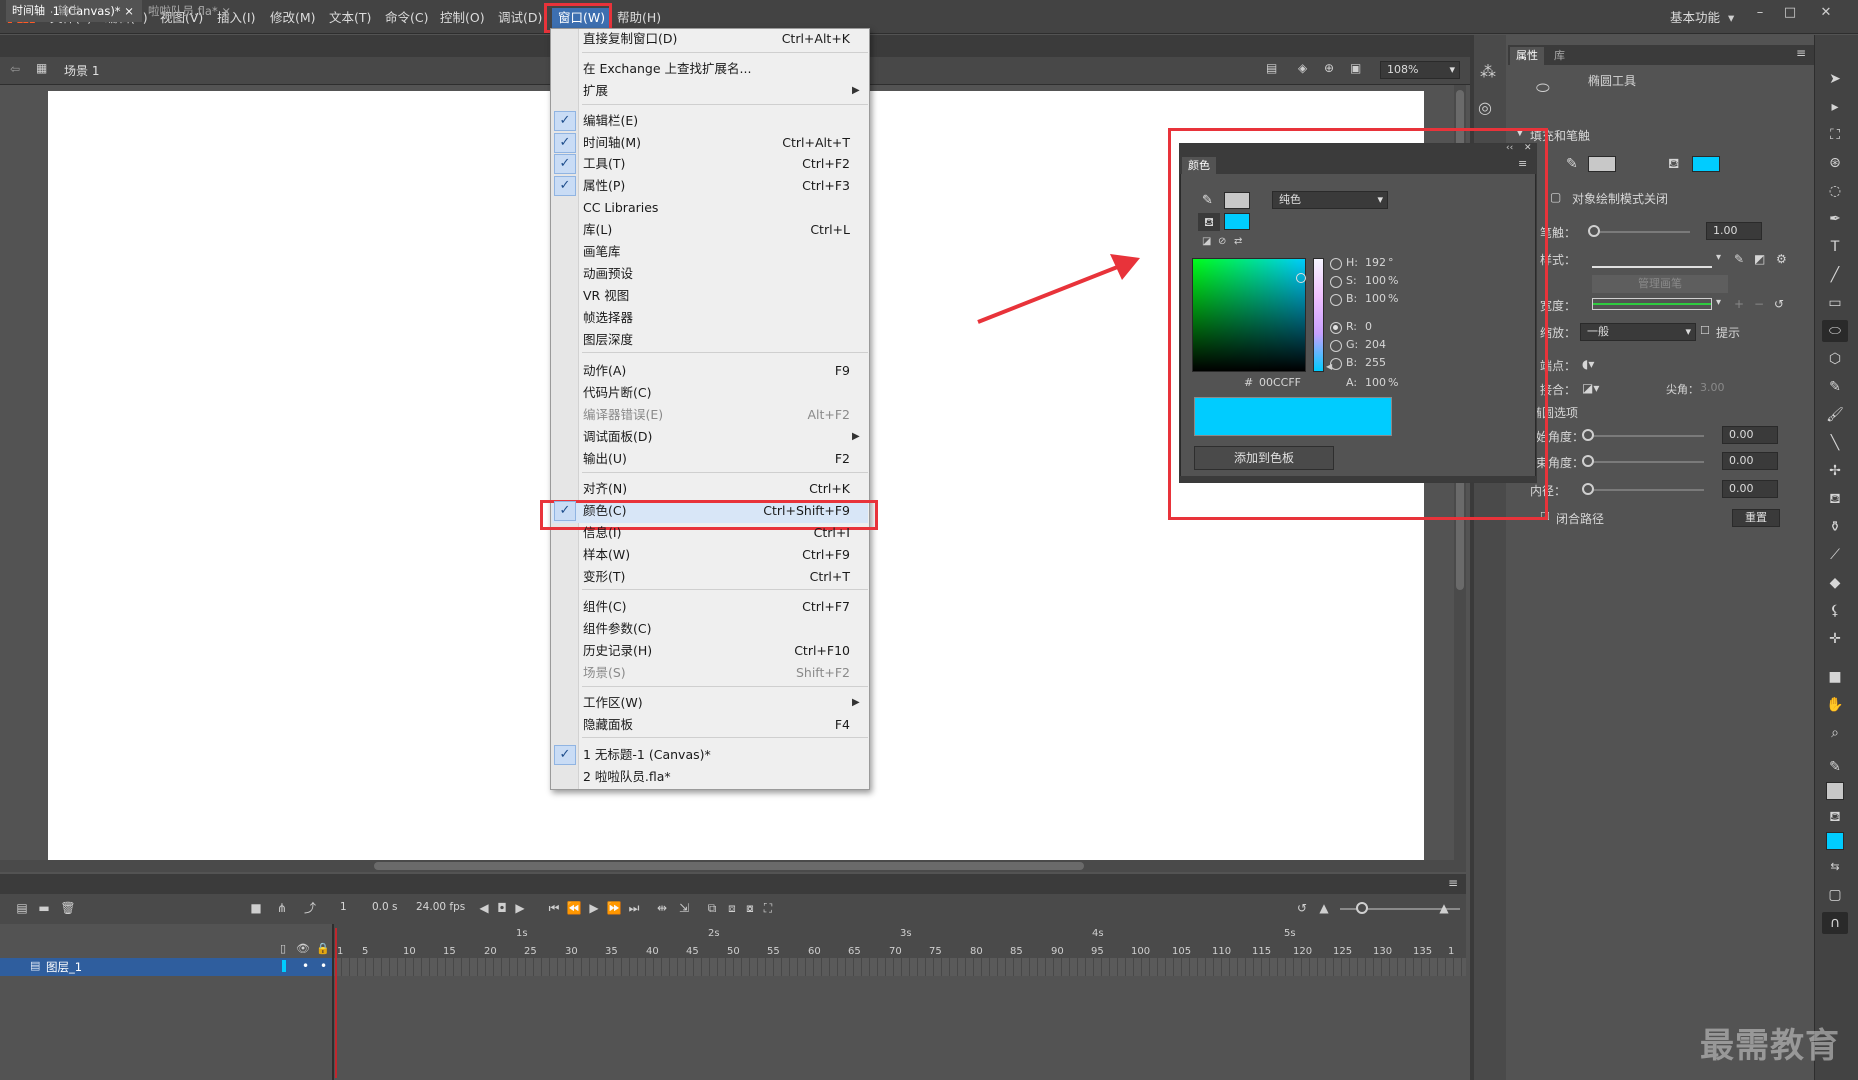 This screenshot has height=1080, width=1858. Describe the element at coordinates (1835, 443) in the screenshot. I see `brush-tool-icon: ╲` at that location.